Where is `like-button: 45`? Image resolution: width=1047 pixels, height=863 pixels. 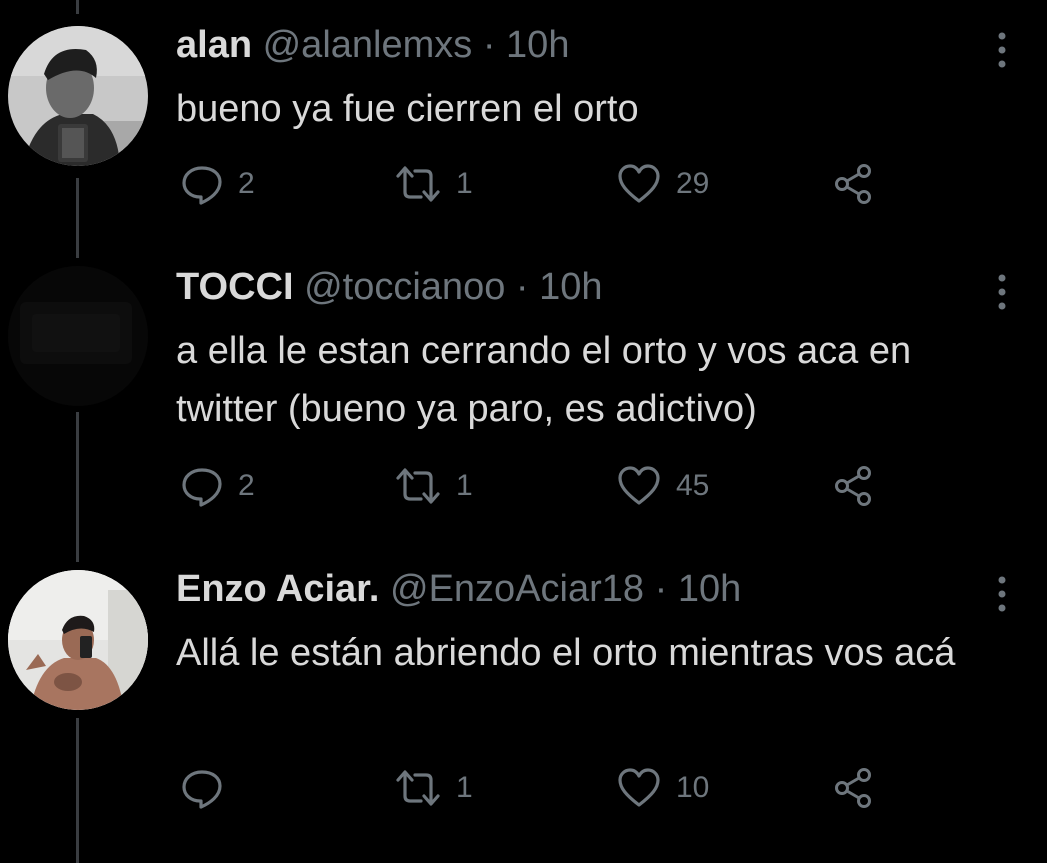
like-button: 45 is located at coordinates (662, 486).